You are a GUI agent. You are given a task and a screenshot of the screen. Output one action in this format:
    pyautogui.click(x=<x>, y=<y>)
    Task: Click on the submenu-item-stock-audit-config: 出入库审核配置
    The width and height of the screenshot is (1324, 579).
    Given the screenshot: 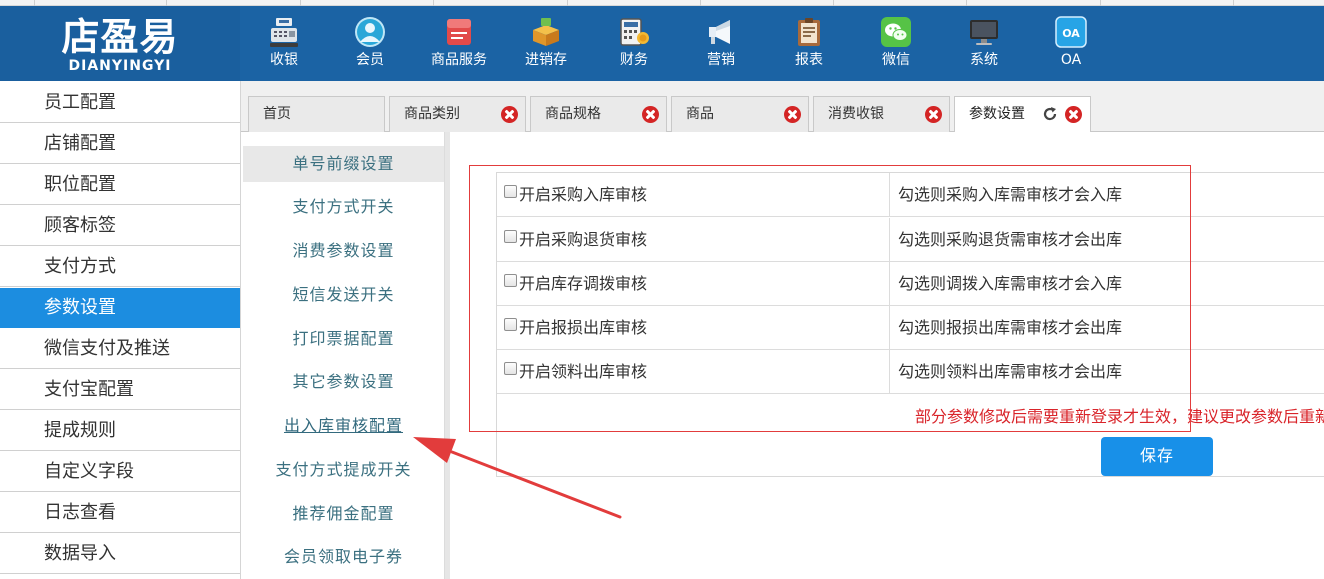 What is the action you would take?
    pyautogui.click(x=343, y=426)
    